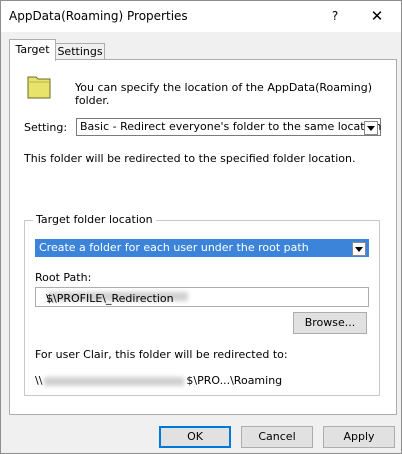 The image size is (402, 454). What do you see at coordinates (359, 437) in the screenshot?
I see `apply-button: Apply` at bounding box center [359, 437].